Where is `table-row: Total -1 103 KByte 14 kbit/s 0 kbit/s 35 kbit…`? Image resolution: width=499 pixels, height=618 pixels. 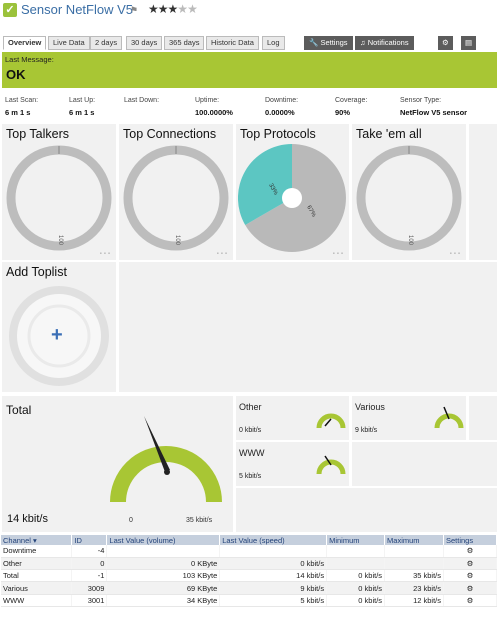
table-row: Total -1 103 KByte 14 kbit/s 0 kbit/s 35 kbit… is located at coordinates (249, 576).